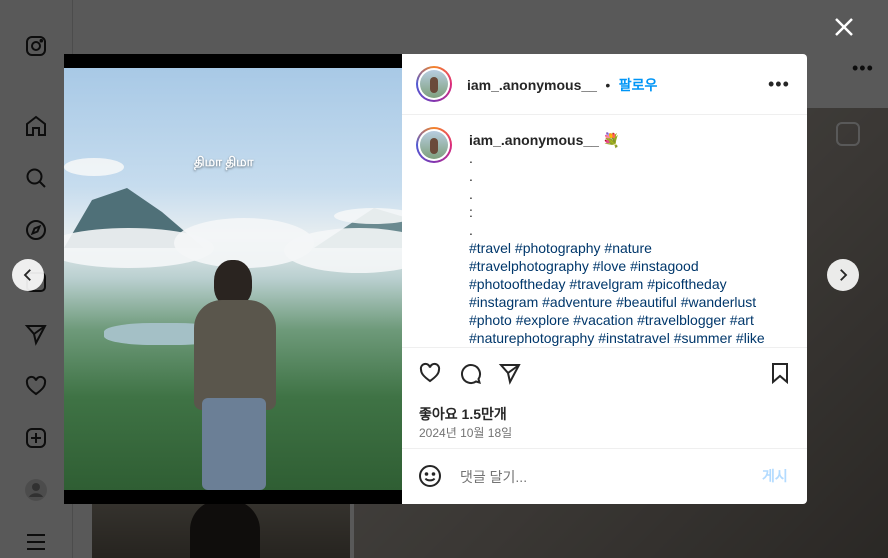  What do you see at coordinates (234, 444) in the screenshot?
I see `person-legs` at bounding box center [234, 444].